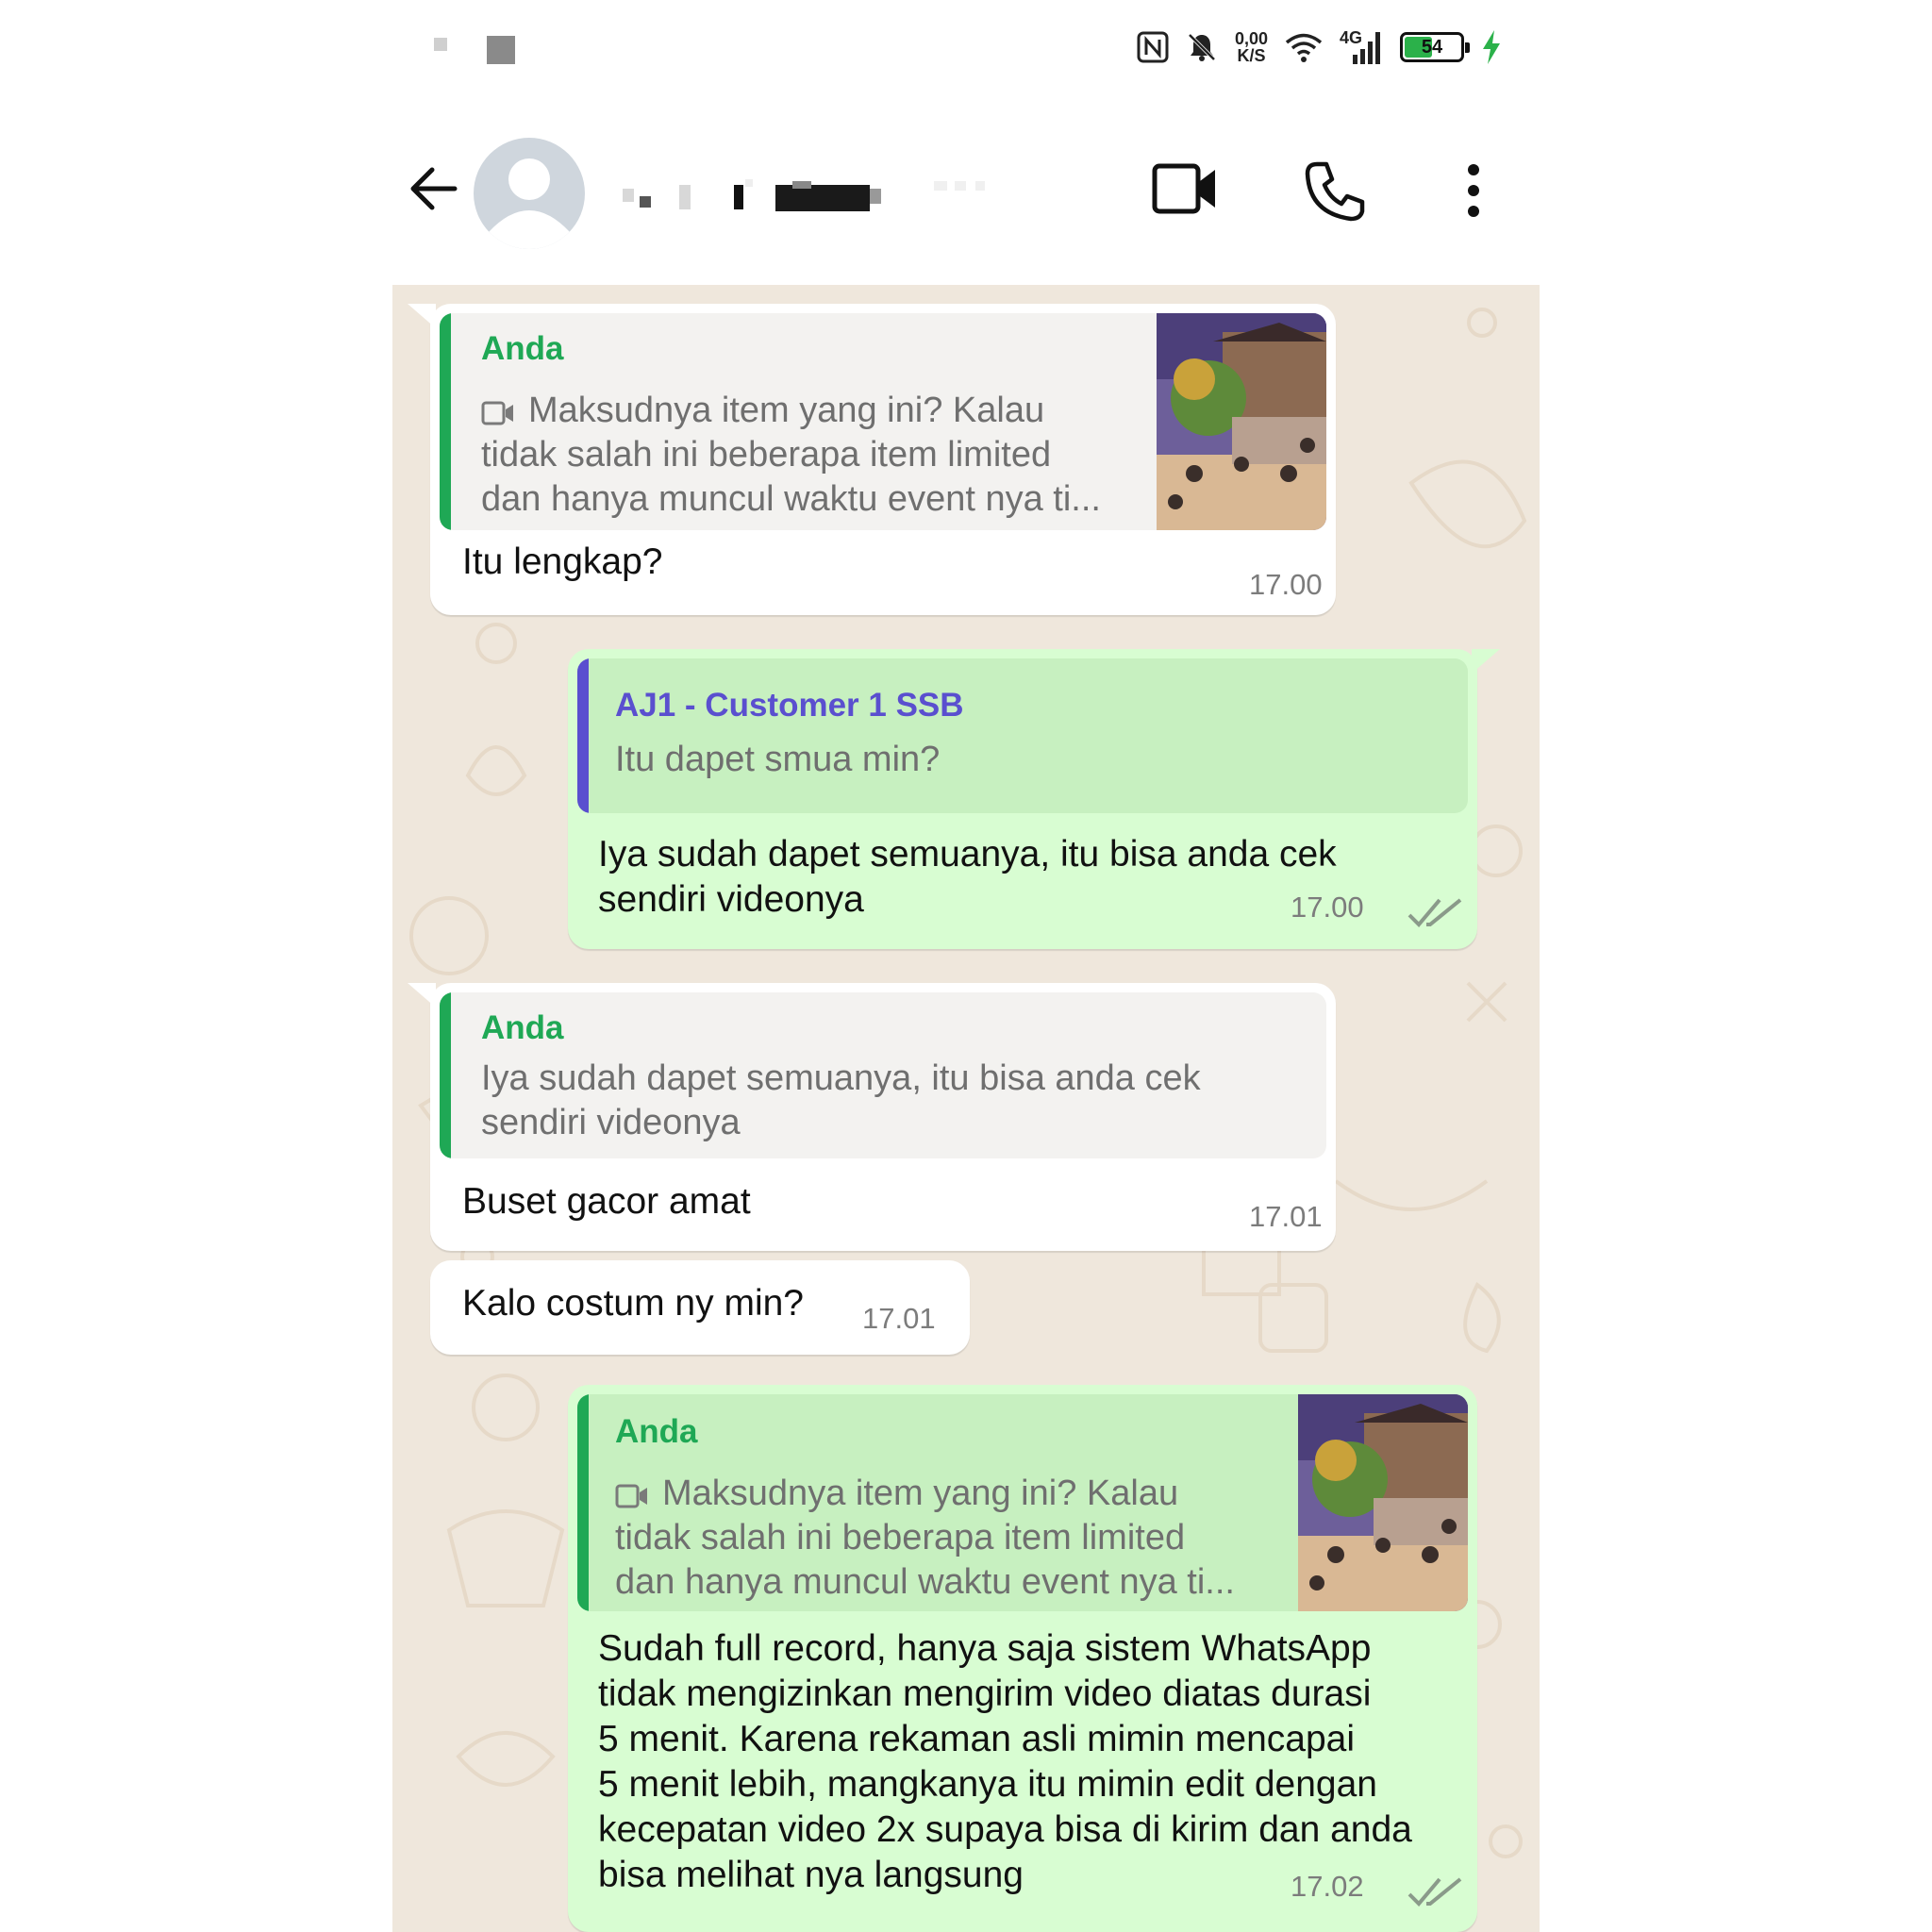 The width and height of the screenshot is (1932, 1932). I want to click on video-call-icon, so click(1185, 189).